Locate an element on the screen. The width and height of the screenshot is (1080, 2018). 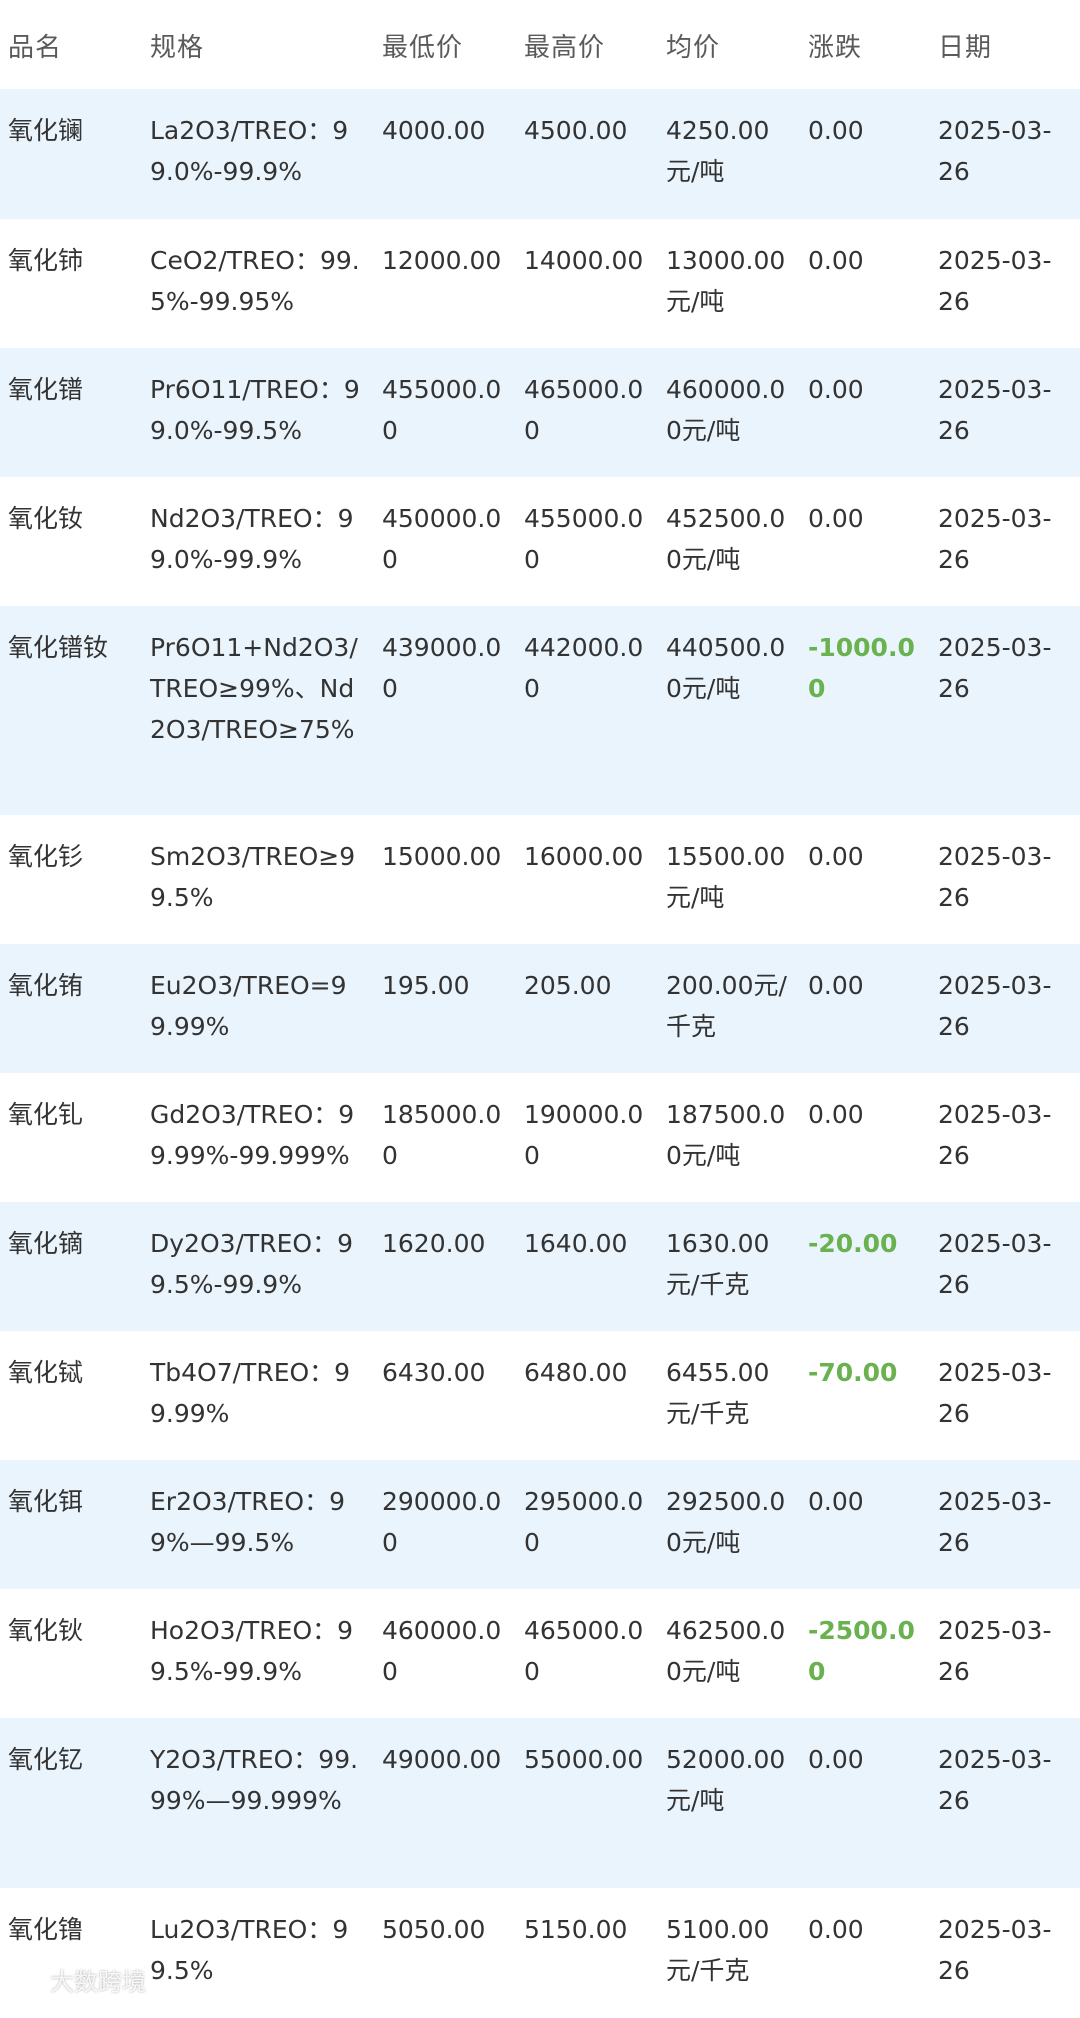
row-name-cell: 氧化钐 is located at coordinates (46, 856).